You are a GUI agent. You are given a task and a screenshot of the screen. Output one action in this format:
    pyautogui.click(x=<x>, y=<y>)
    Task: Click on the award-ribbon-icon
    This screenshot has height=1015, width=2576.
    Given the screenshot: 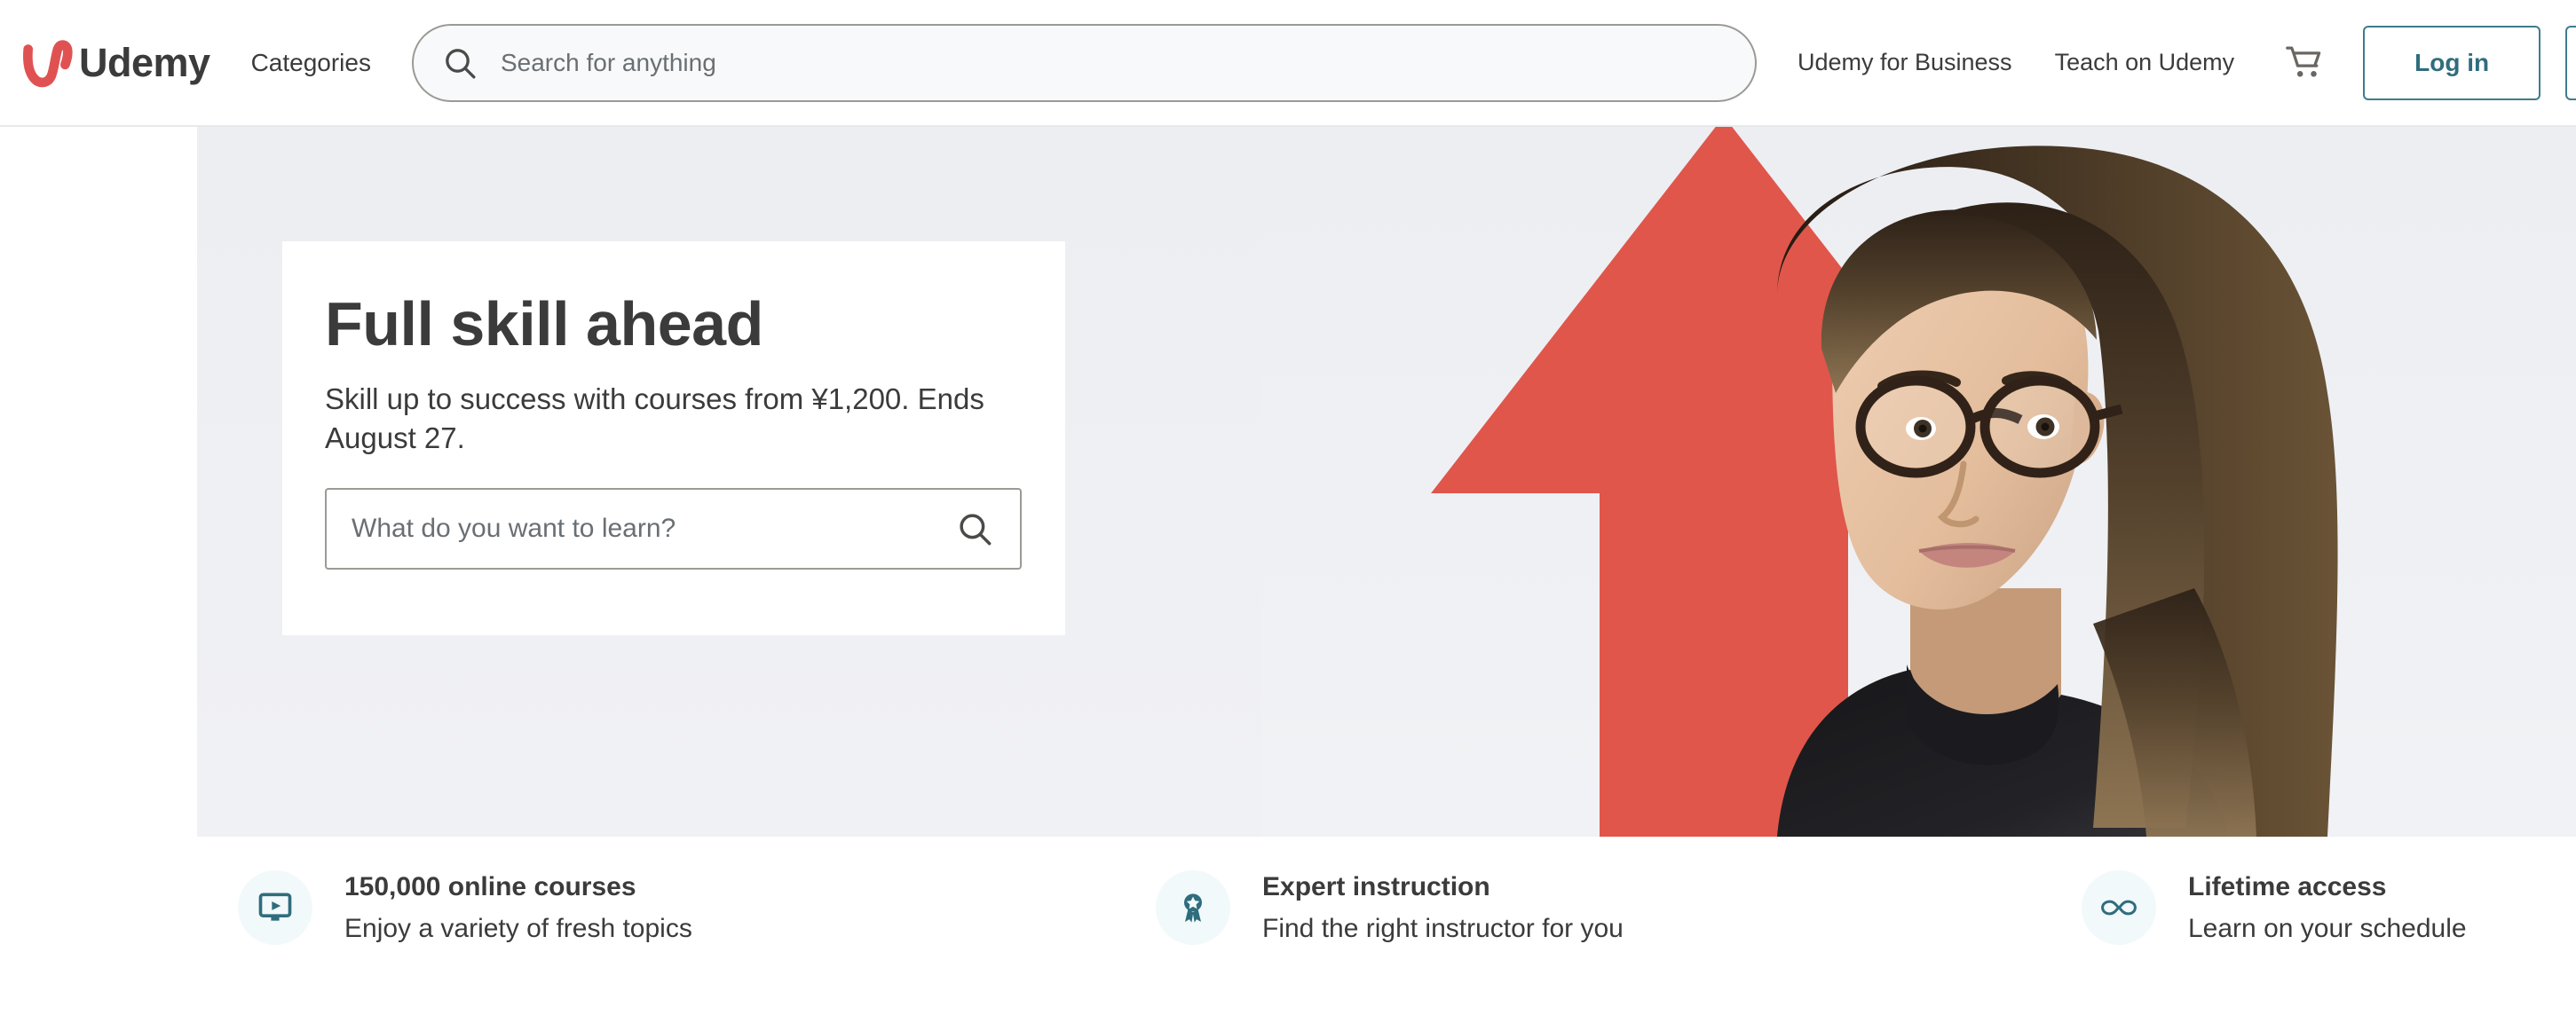 What is the action you would take?
    pyautogui.click(x=1193, y=908)
    